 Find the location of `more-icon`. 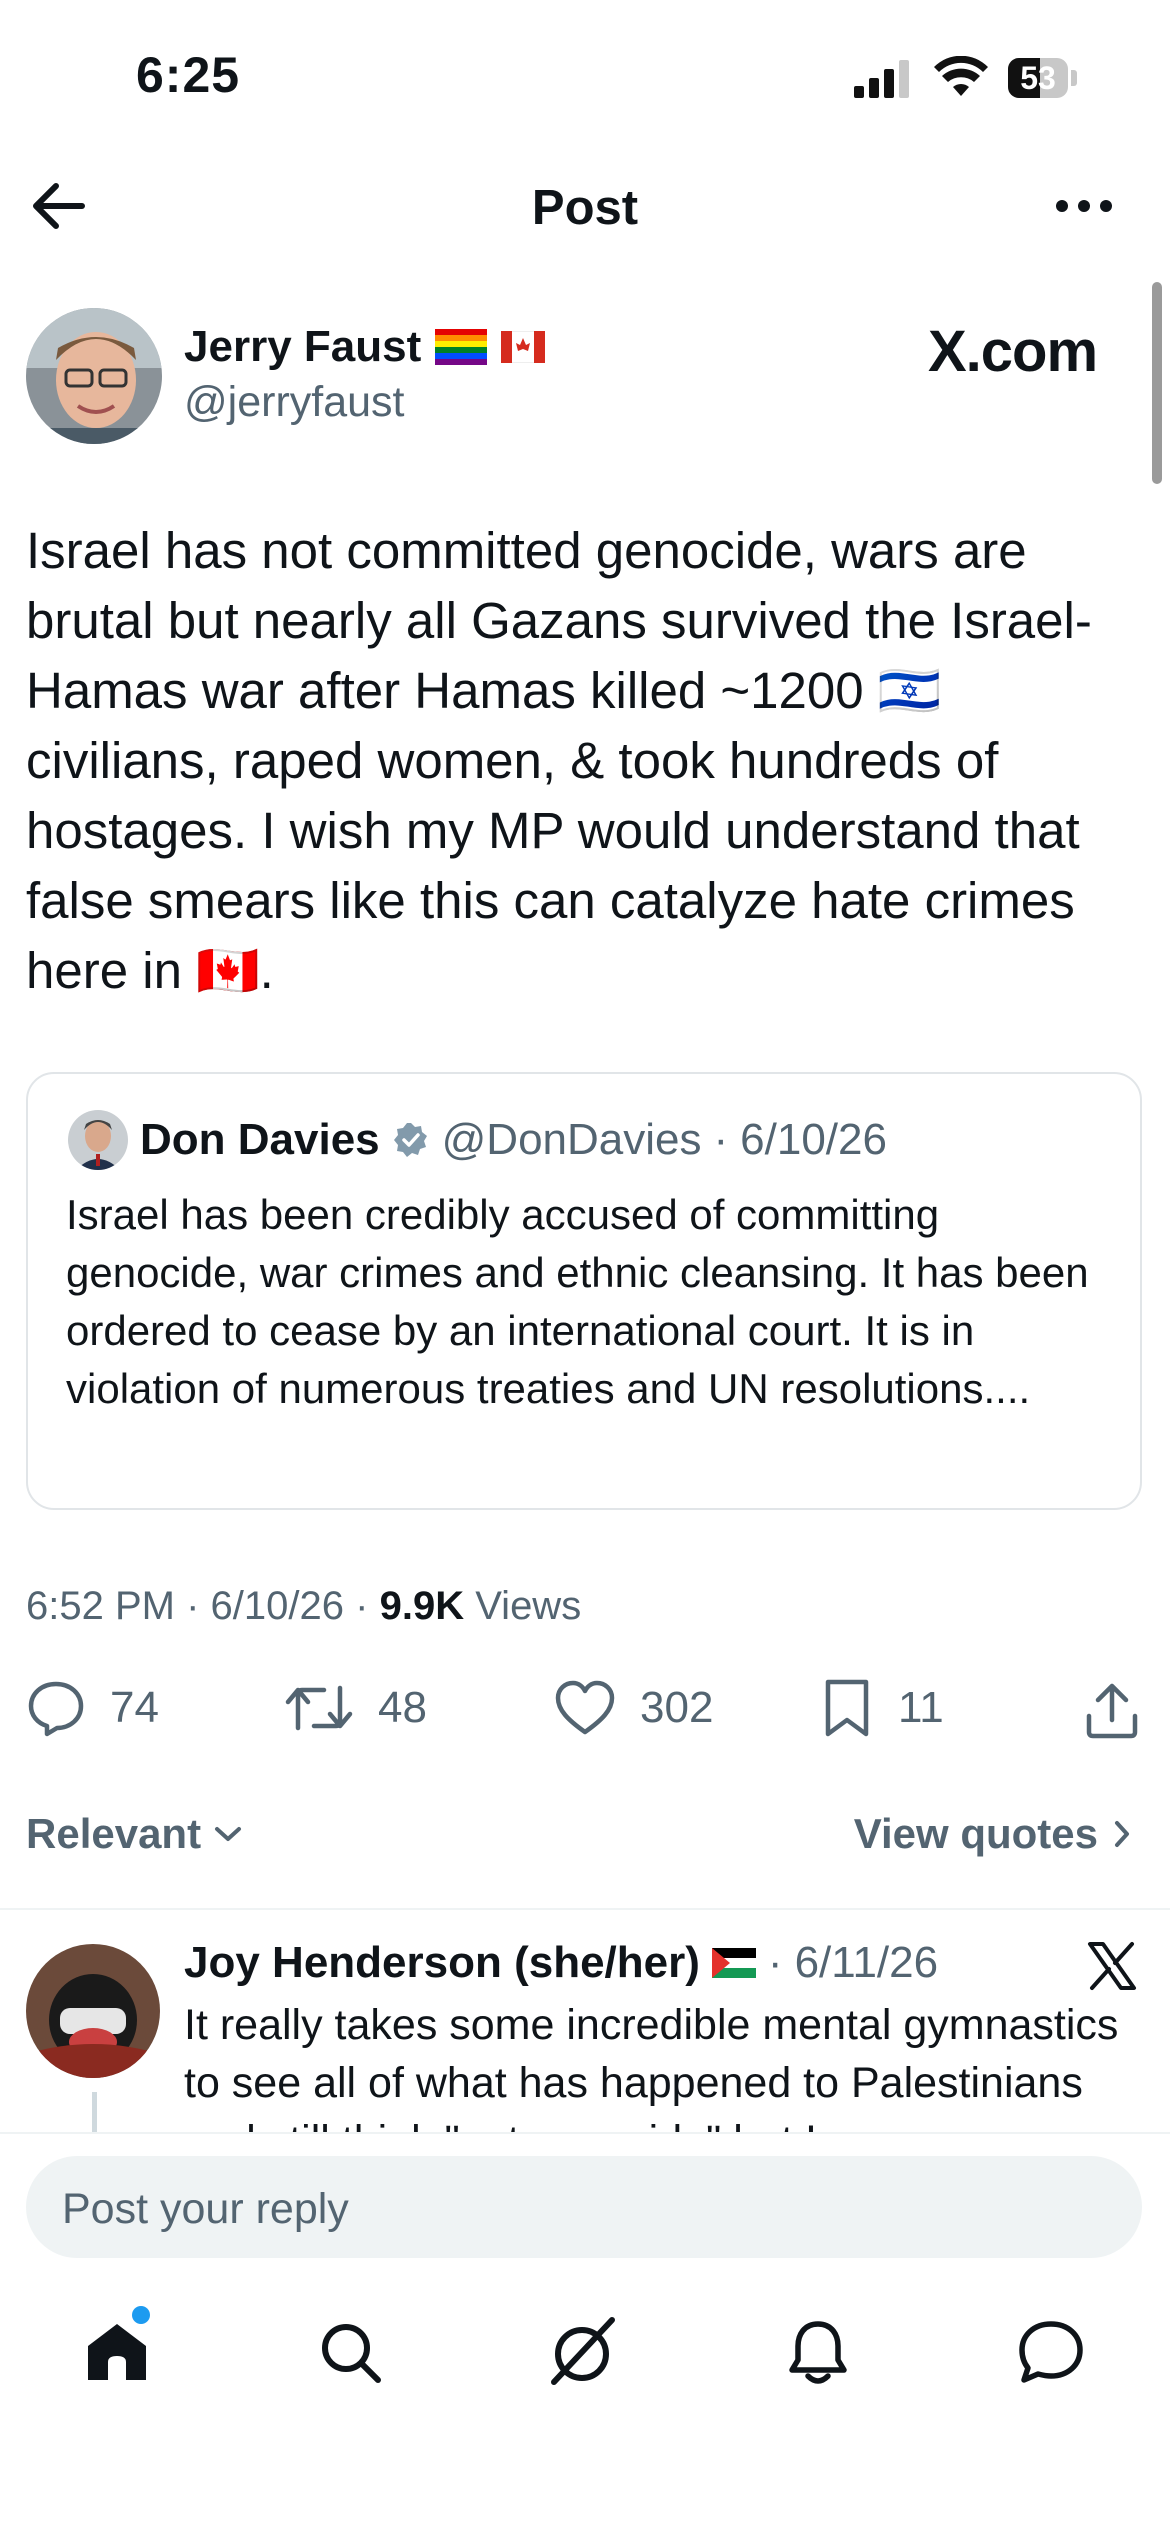

more-icon is located at coordinates (1084, 206).